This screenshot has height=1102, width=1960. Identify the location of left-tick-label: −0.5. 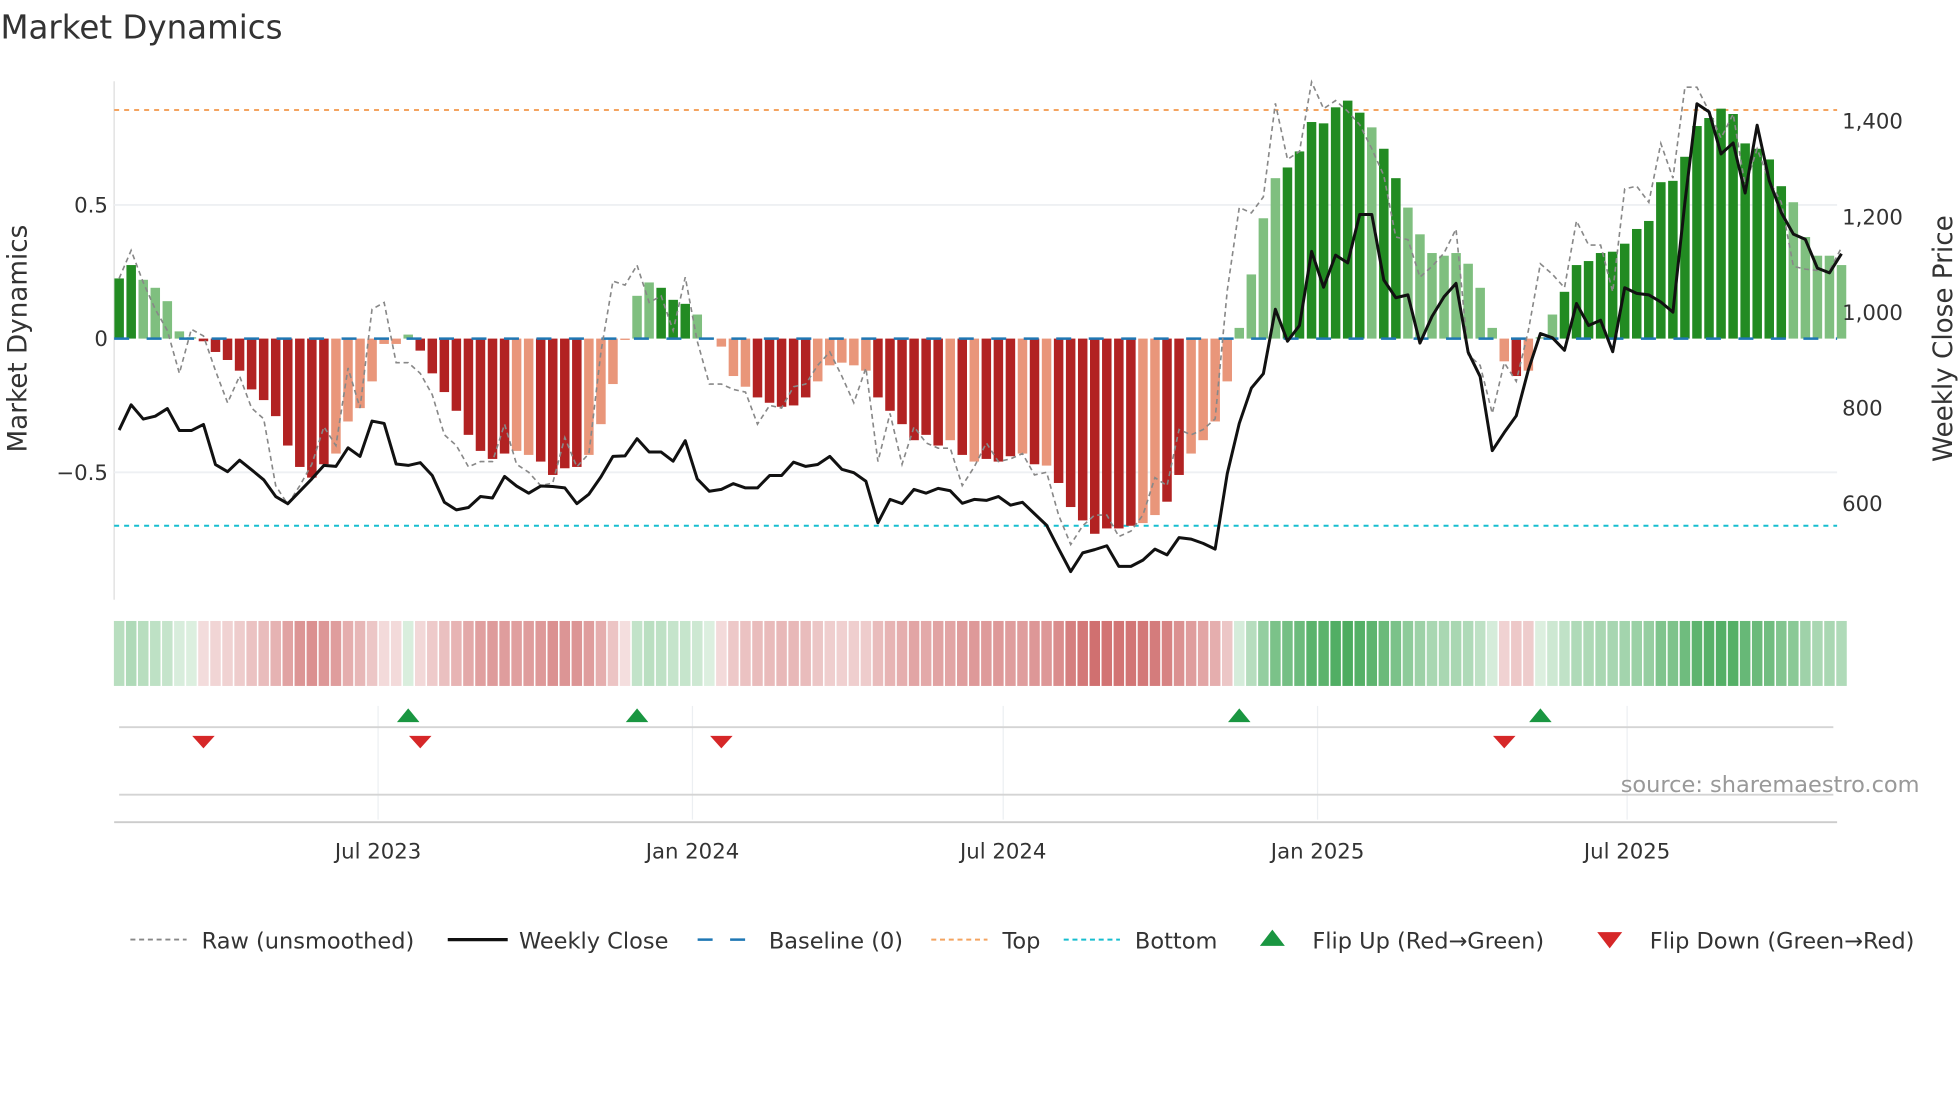
(82, 473).